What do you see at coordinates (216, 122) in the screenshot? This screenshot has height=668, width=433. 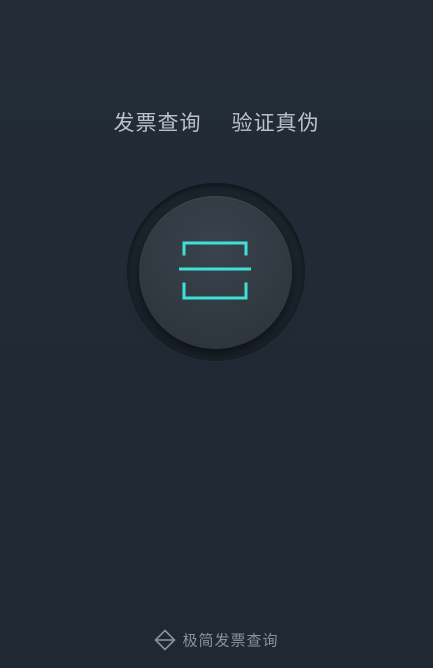 I see `headline: 发票查询 验证真伪` at bounding box center [216, 122].